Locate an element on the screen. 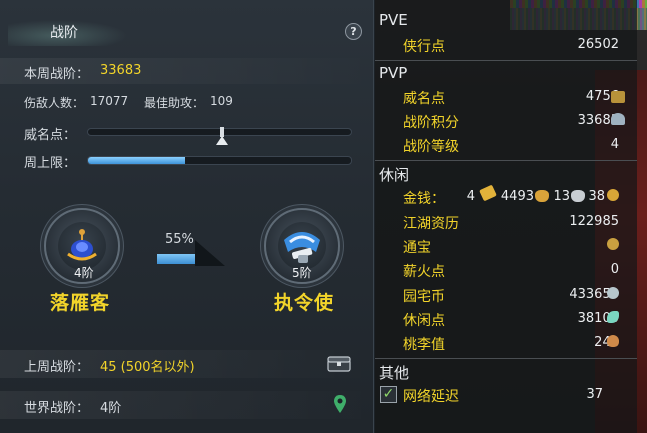  kills-value: 17077 is located at coordinates (109, 101).